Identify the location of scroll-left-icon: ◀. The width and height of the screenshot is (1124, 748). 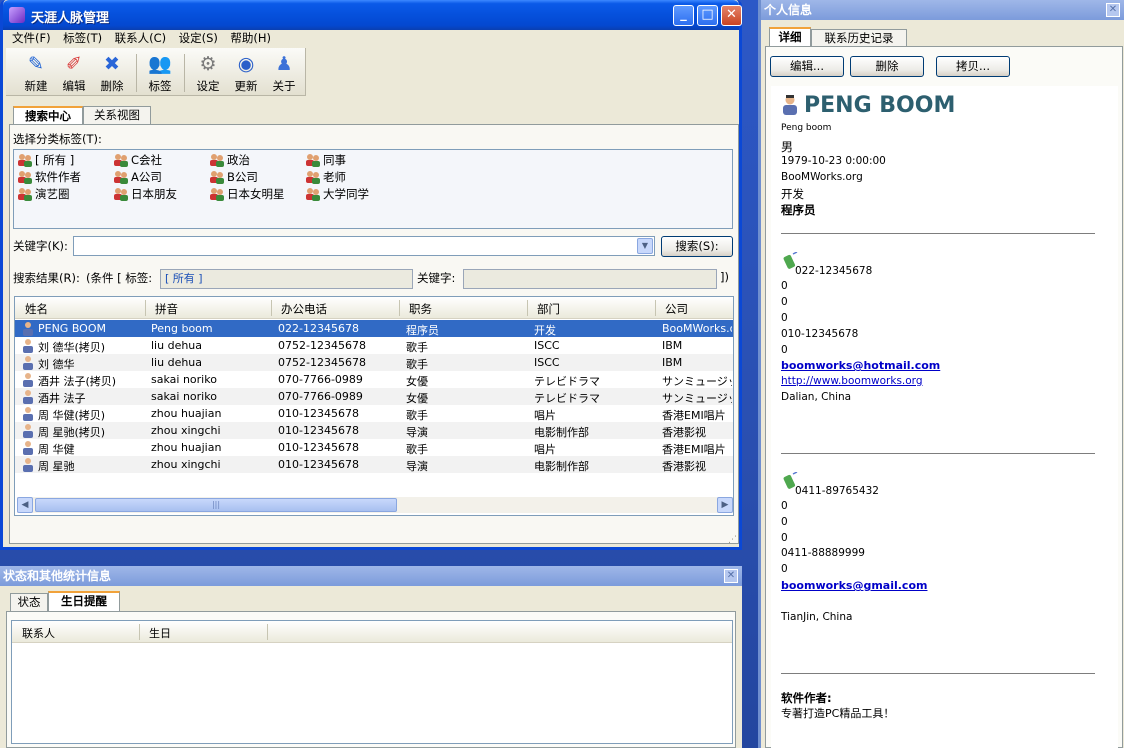
(25, 505).